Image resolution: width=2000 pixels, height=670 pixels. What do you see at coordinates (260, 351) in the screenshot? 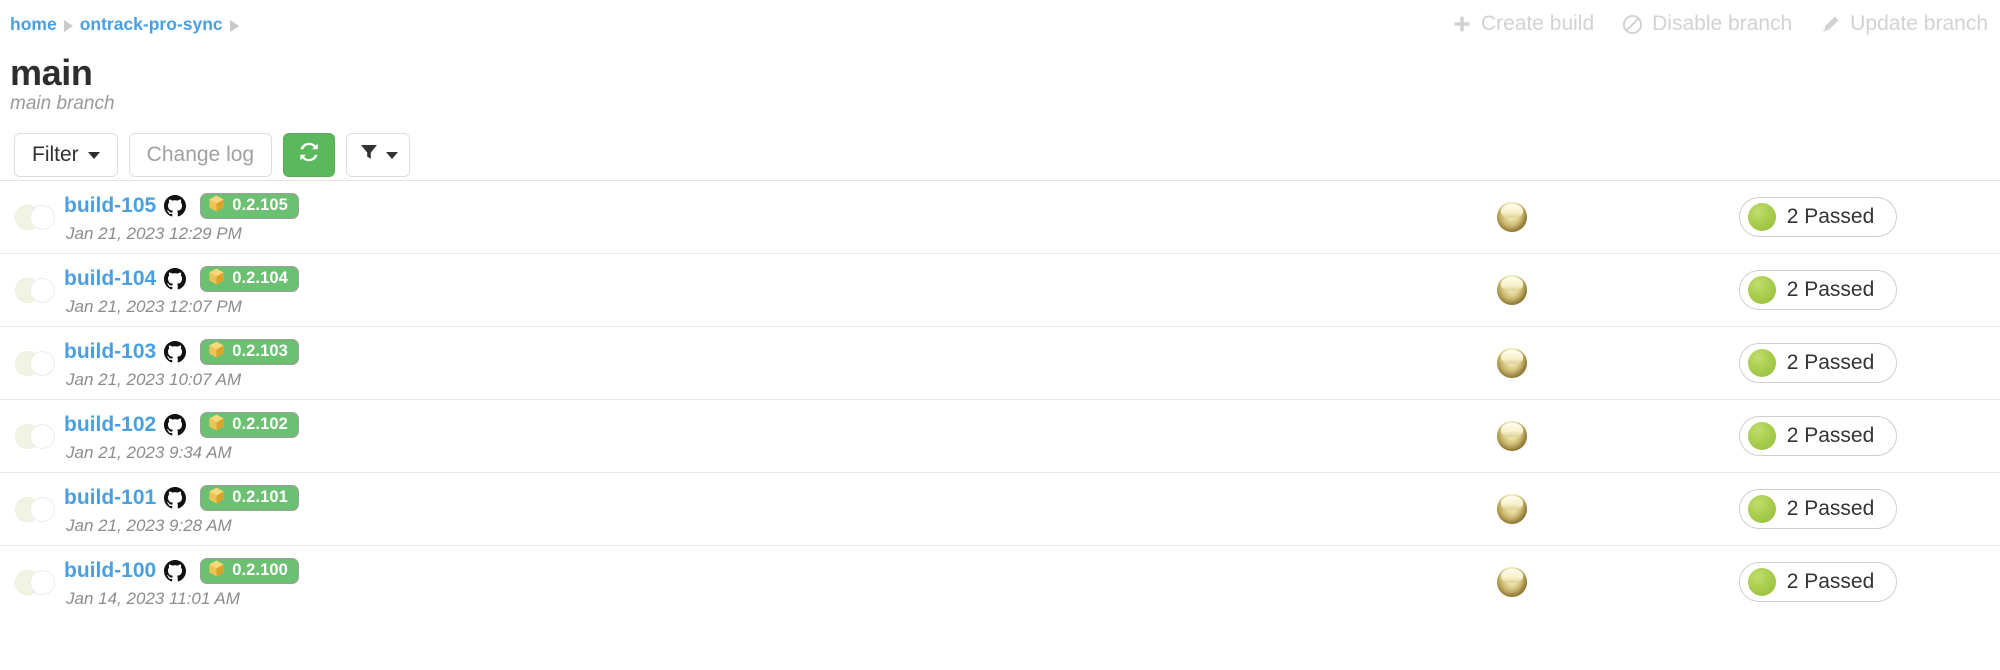
I see `version-label: 0.2.103` at bounding box center [260, 351].